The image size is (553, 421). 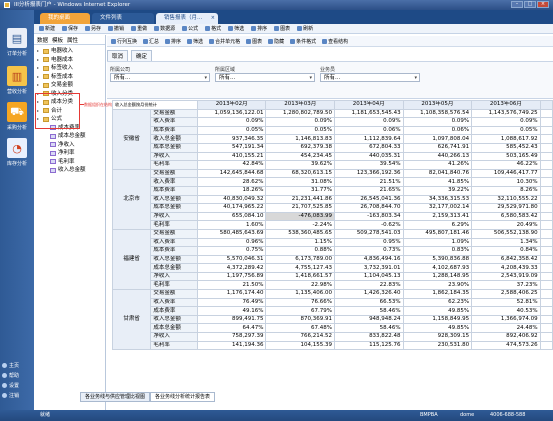 I want to click on value-cell: 123,366,192.36, so click(x=369, y=173).